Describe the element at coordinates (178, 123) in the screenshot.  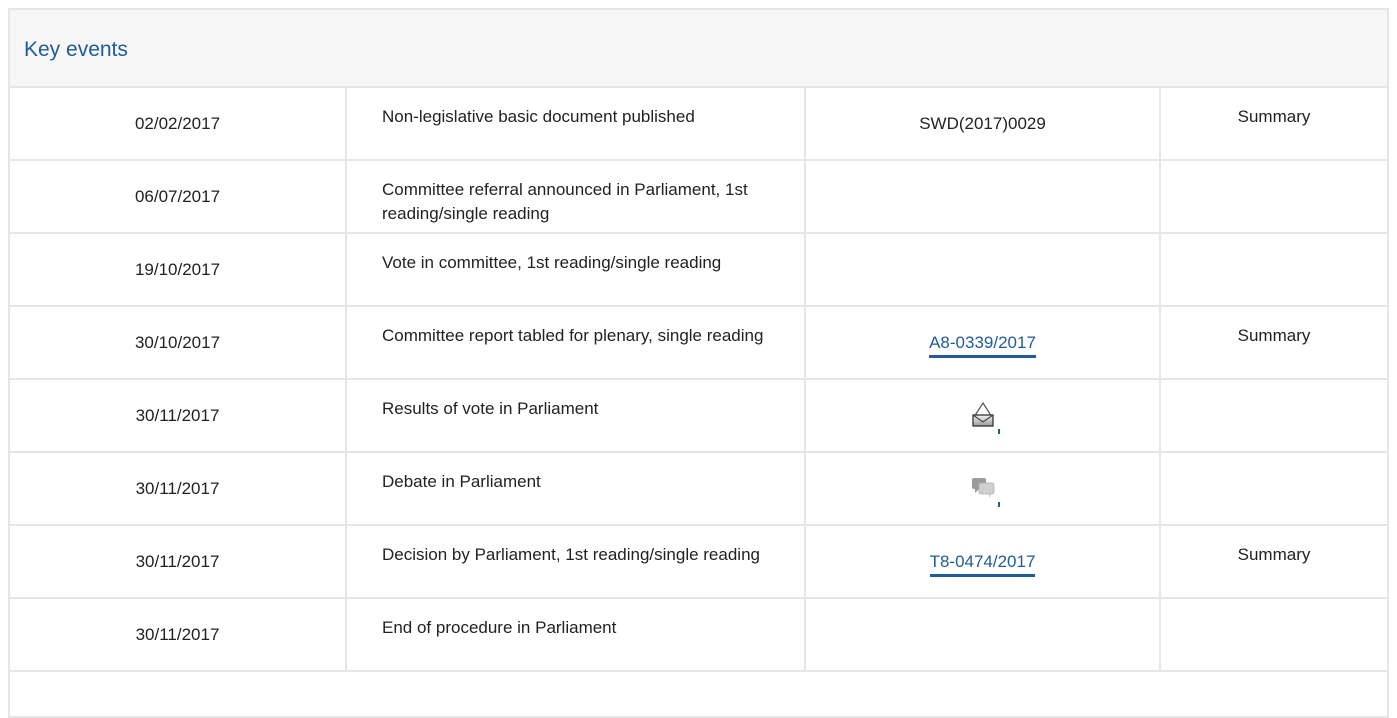
I see `event-date: 02/02/2017` at that location.